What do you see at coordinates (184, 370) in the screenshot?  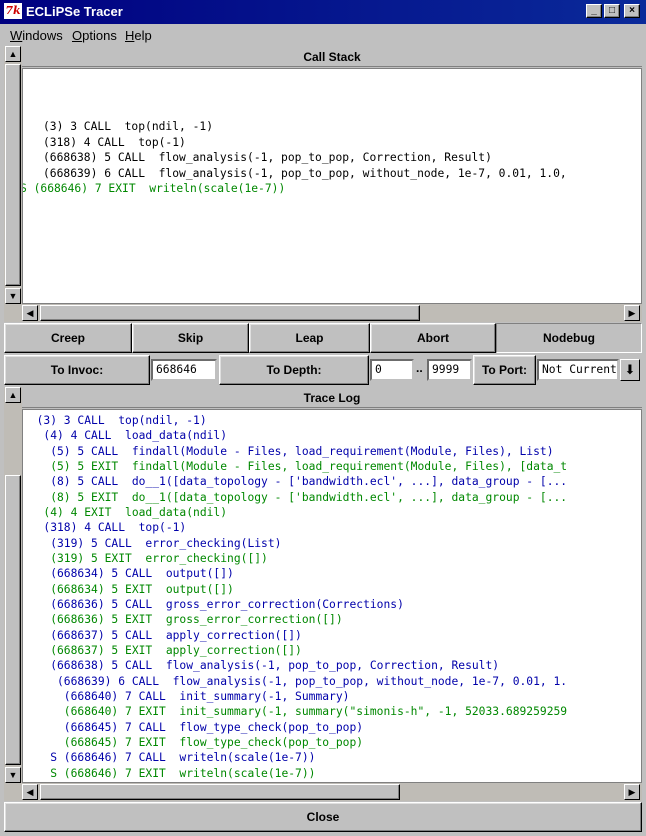 I see `invoc-input: 668646` at bounding box center [184, 370].